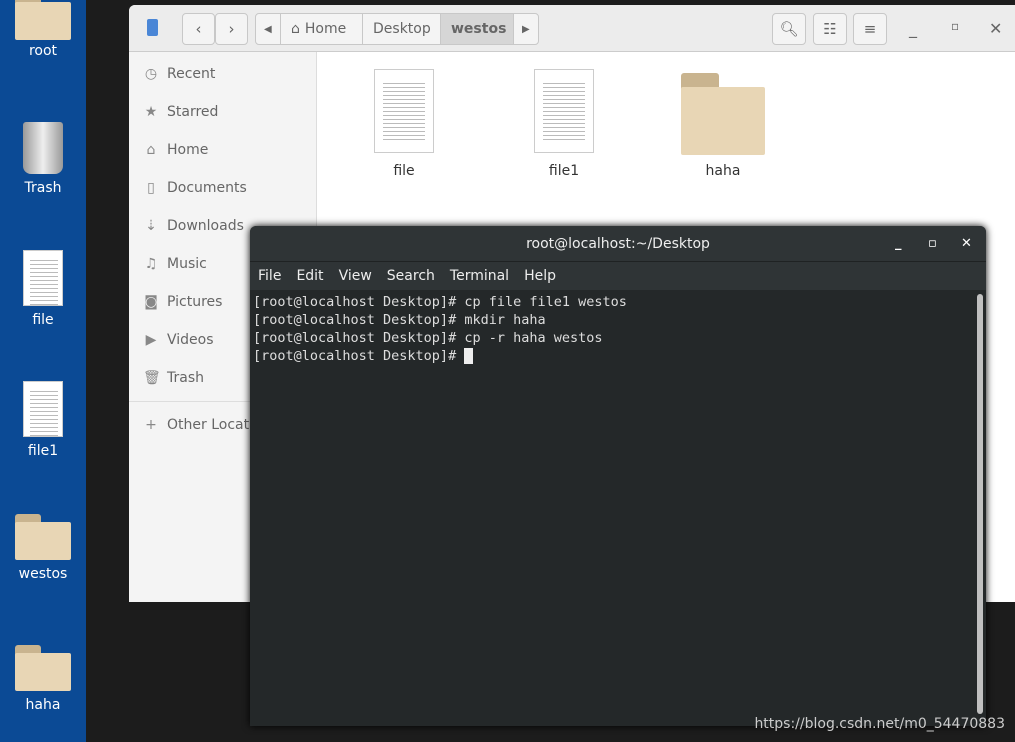 The height and width of the screenshot is (742, 1015). What do you see at coordinates (879, 724) in the screenshot?
I see `watermark: https://blog.csdn.net/m0_54470883` at bounding box center [879, 724].